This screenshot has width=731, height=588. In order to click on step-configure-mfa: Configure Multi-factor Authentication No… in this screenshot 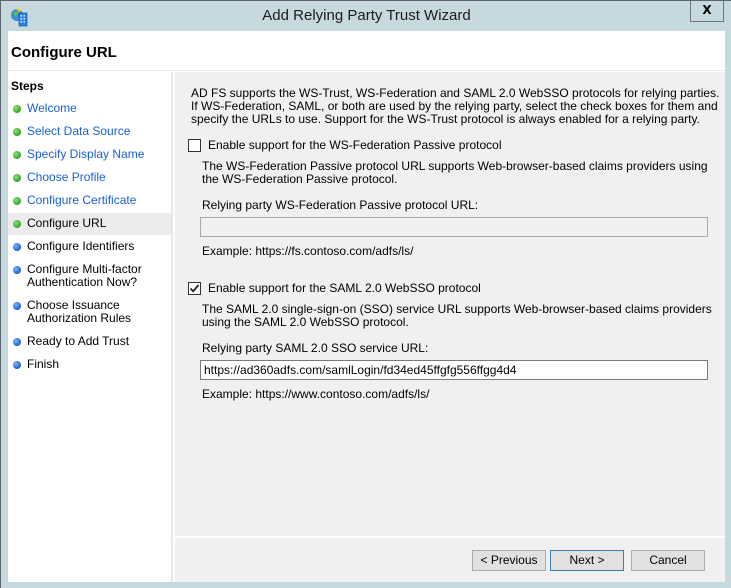, I will do `click(75, 276)`.